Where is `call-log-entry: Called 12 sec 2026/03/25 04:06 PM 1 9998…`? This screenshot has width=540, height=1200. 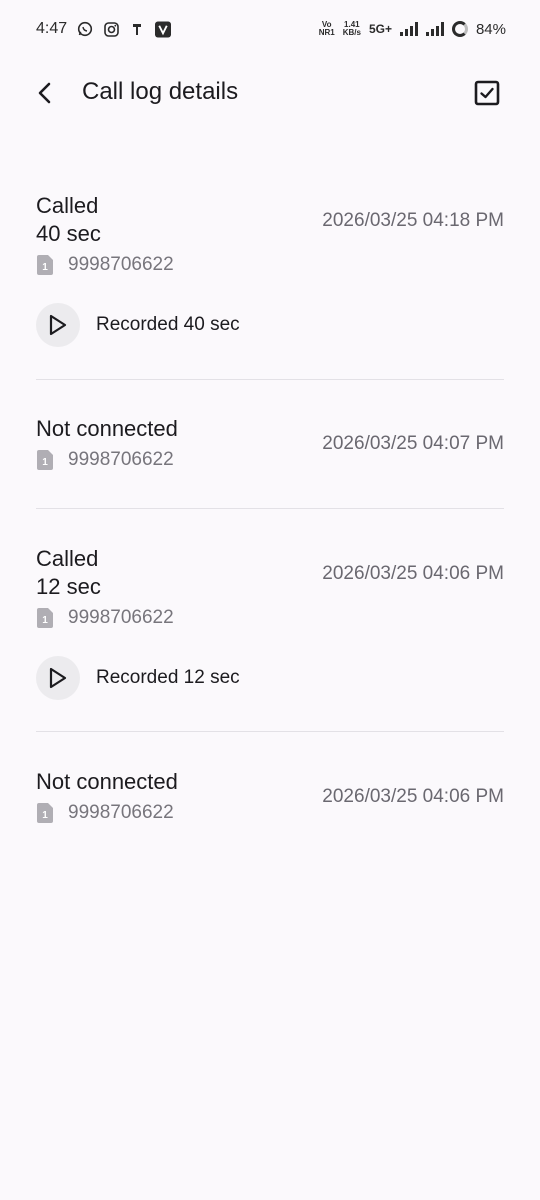
call-log-entry: Called 12 sec 2026/03/25 04:06 PM 1 9998… is located at coordinates (270, 630).